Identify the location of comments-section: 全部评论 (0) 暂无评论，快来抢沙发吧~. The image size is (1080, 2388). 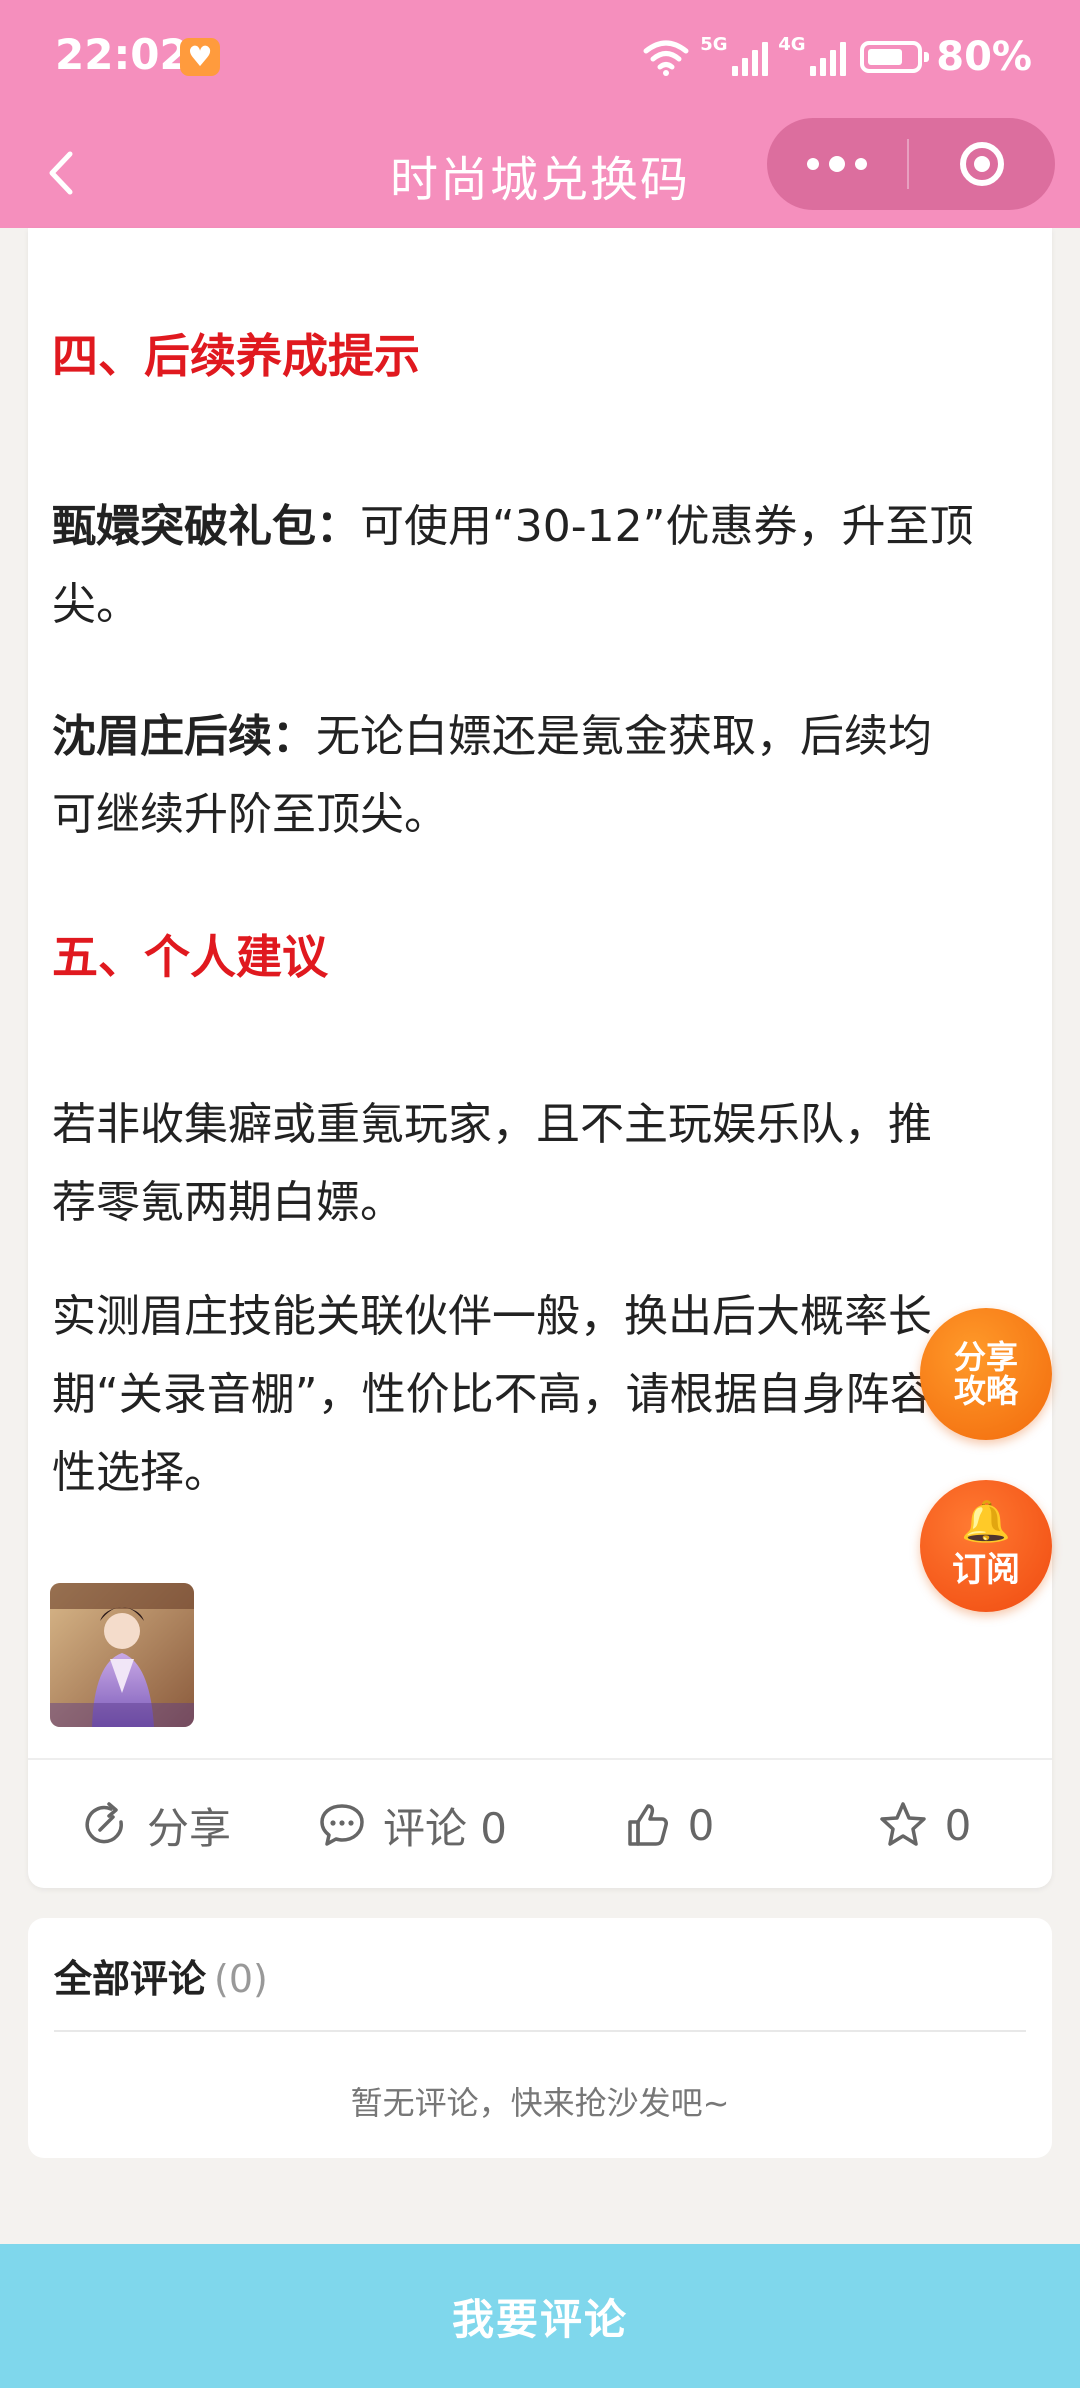
(540, 2038).